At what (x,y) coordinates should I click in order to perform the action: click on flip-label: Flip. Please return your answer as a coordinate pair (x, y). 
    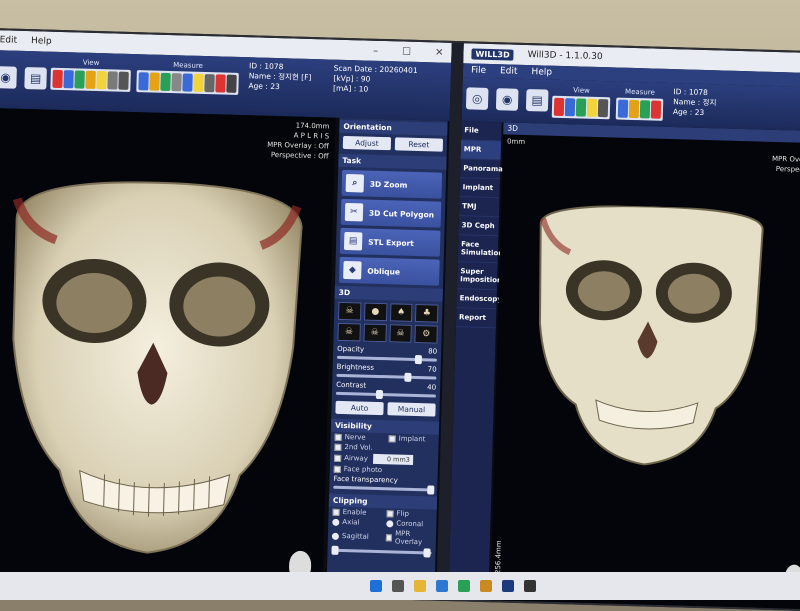
    Looking at the image, I should click on (403, 513).